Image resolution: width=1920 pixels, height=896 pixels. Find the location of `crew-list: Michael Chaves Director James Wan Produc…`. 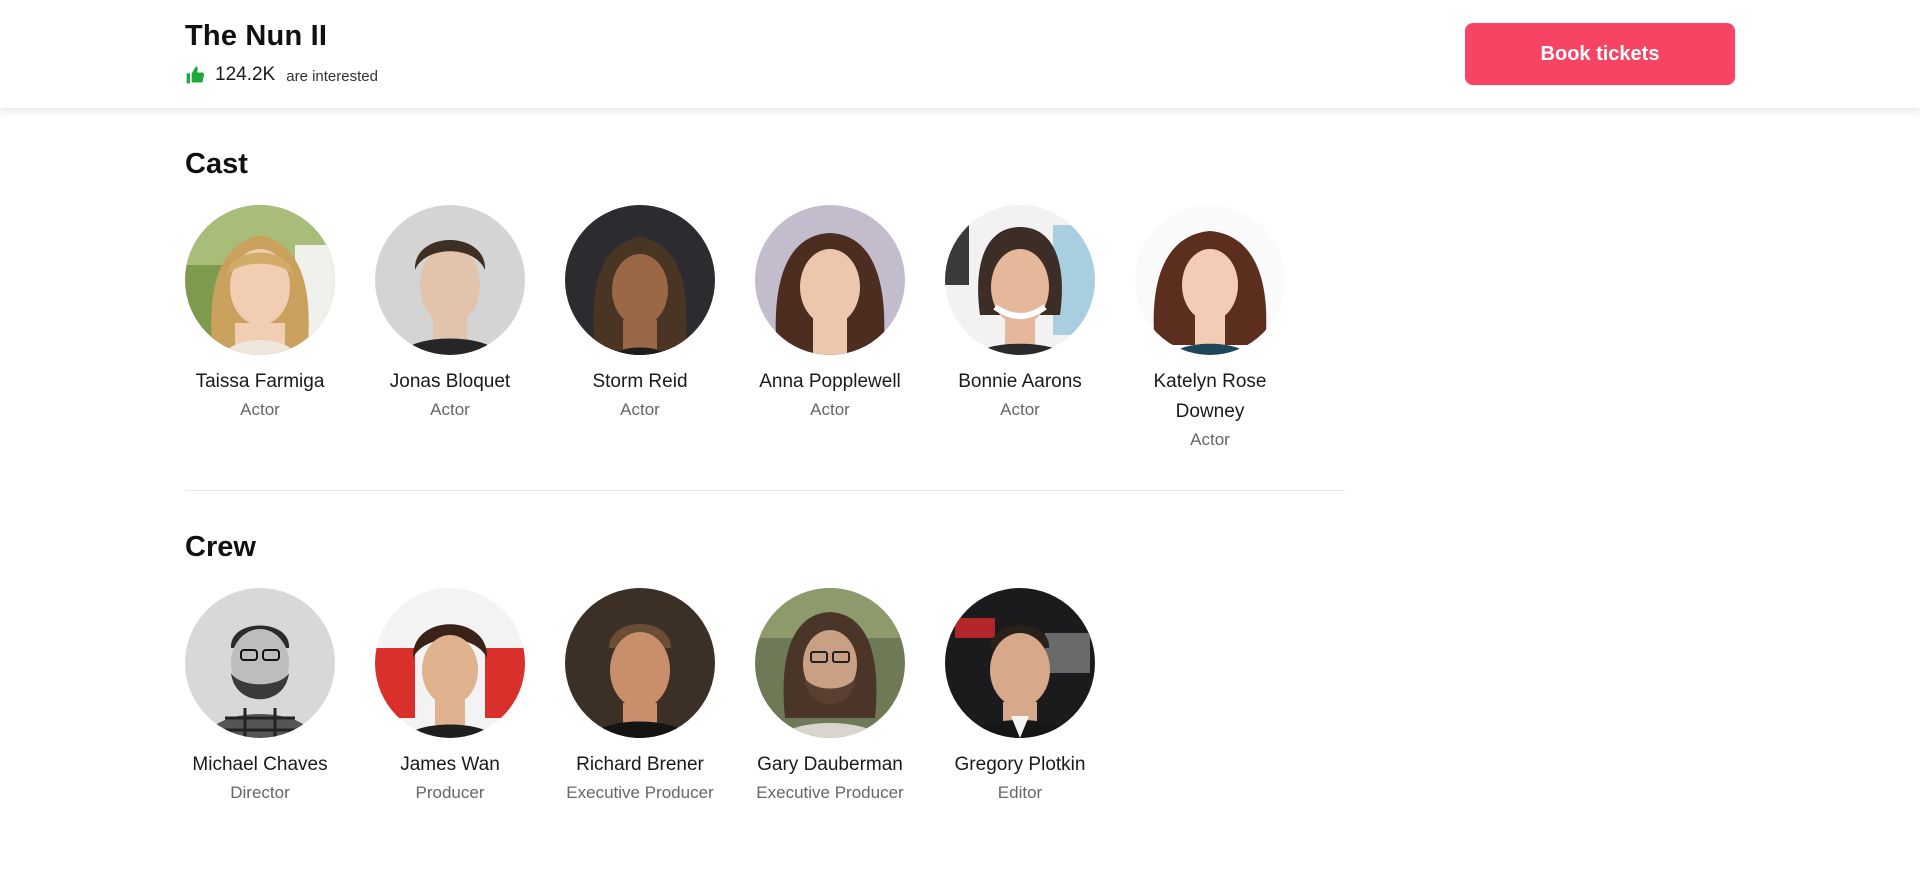

crew-list: Michael Chaves Director James Wan Produc… is located at coordinates (660, 696).